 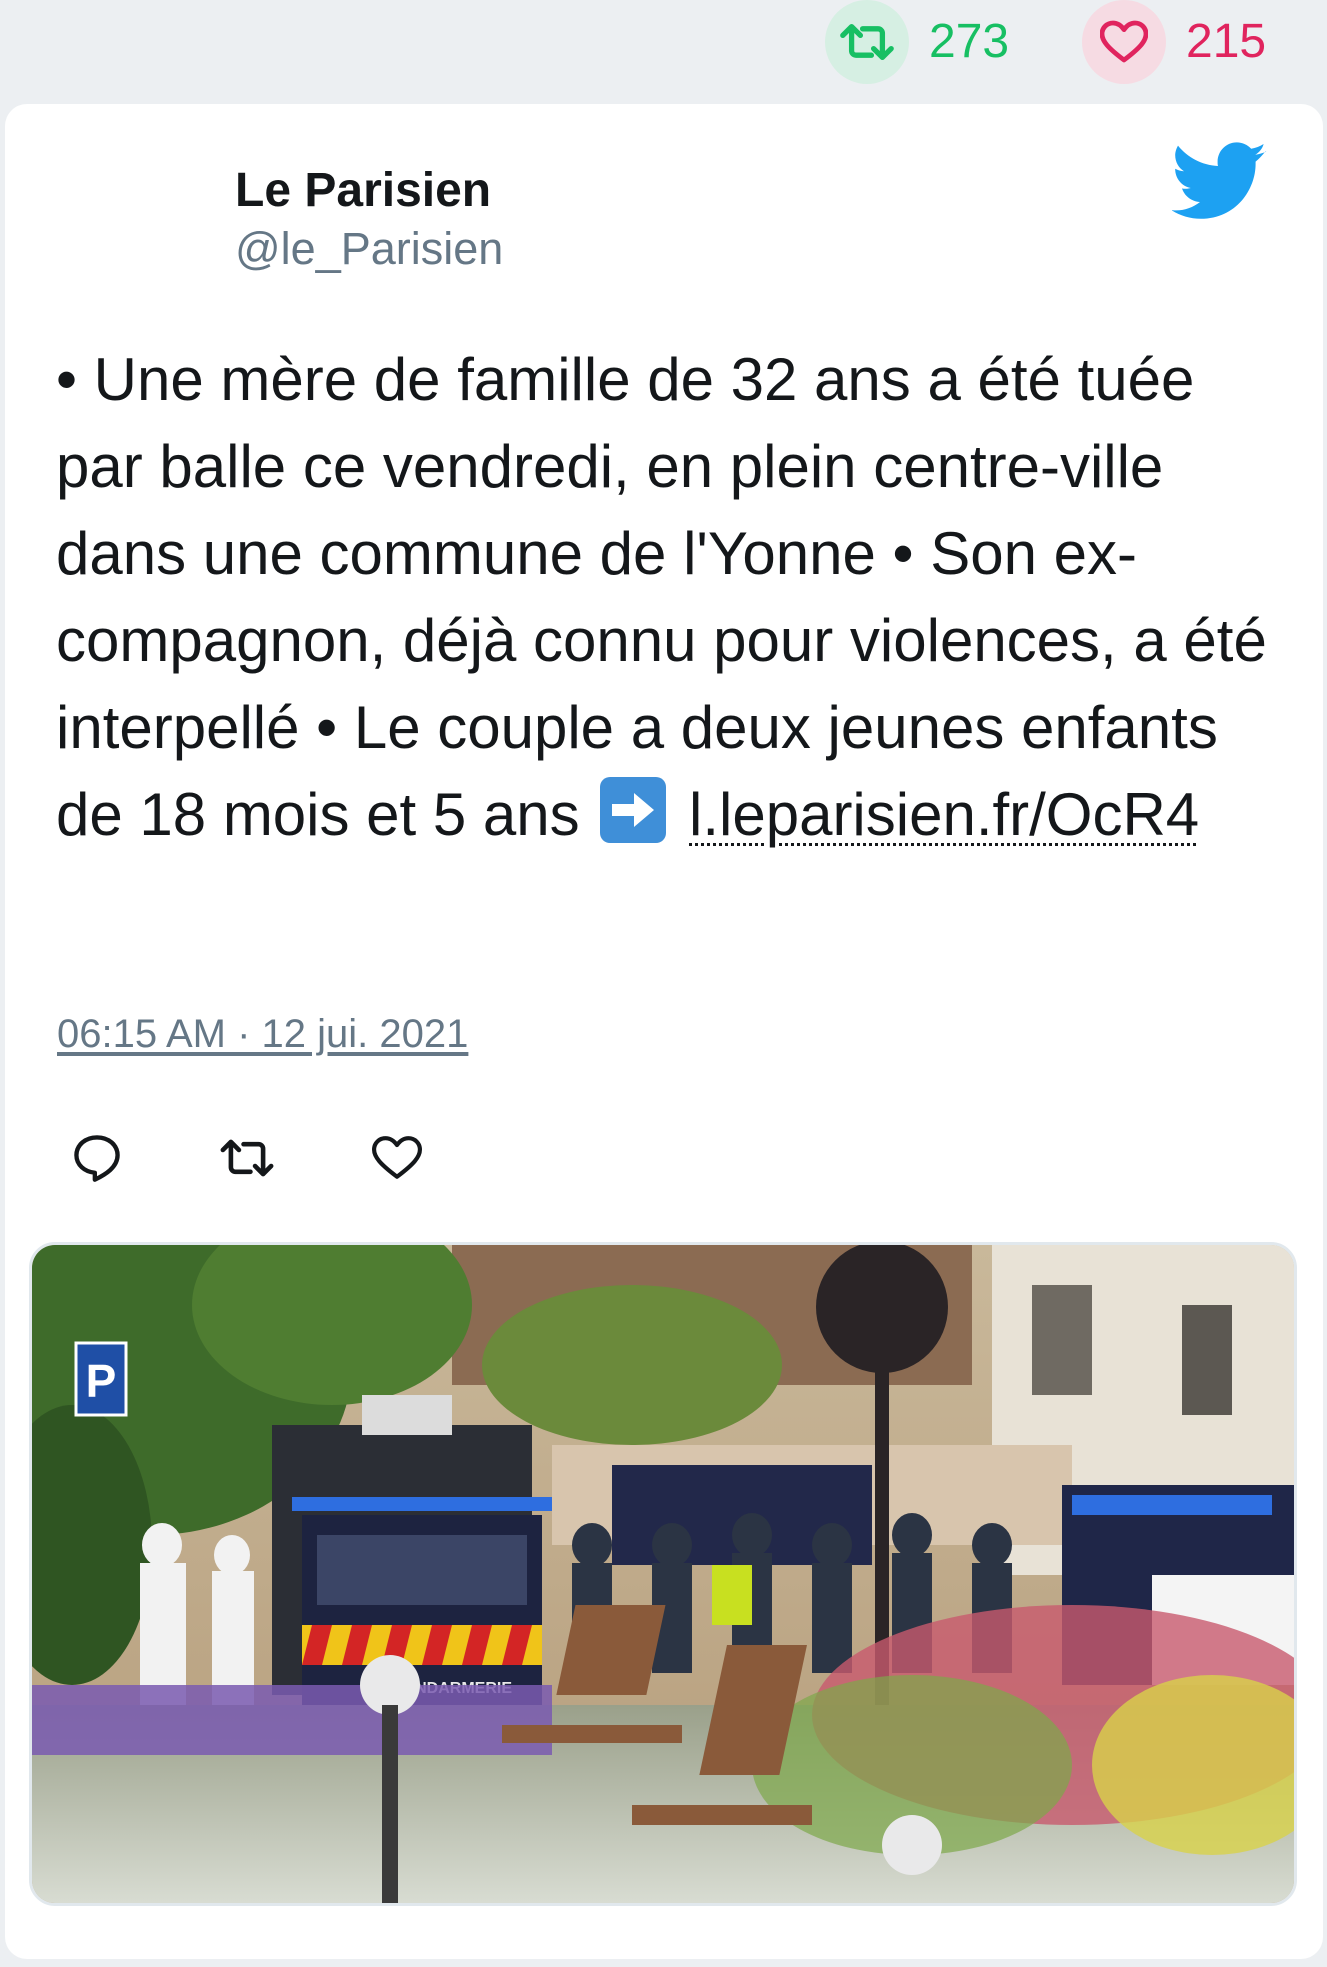 I want to click on retweet-stat: 273, so click(x=917, y=42).